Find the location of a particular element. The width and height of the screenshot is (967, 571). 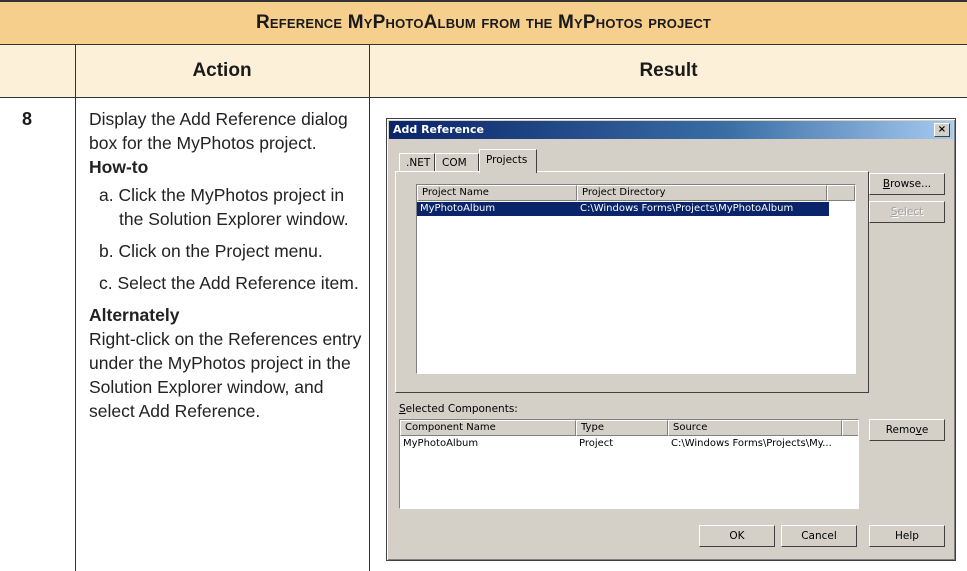

howto-step: b. Click on the Project menu. is located at coordinates (211, 251).